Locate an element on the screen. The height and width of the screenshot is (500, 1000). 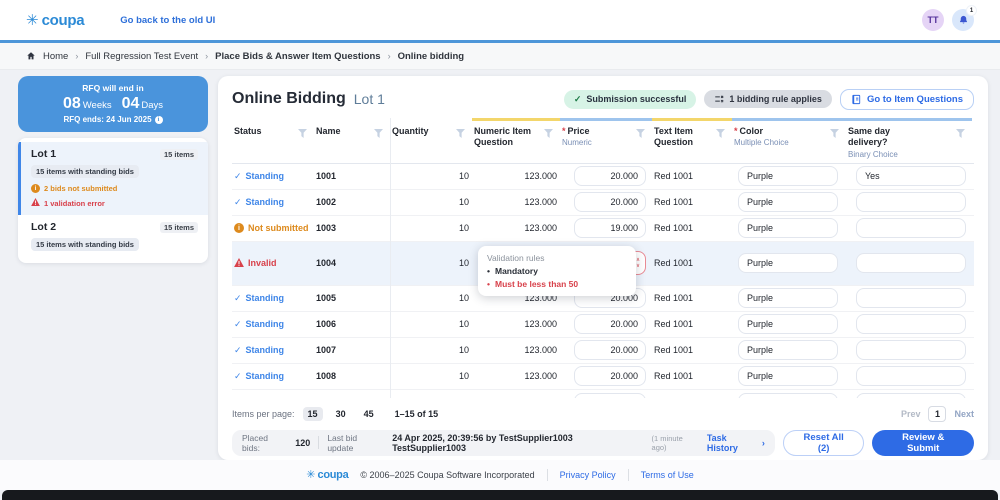
column-header-status: Status is located at coordinates (273, 138).